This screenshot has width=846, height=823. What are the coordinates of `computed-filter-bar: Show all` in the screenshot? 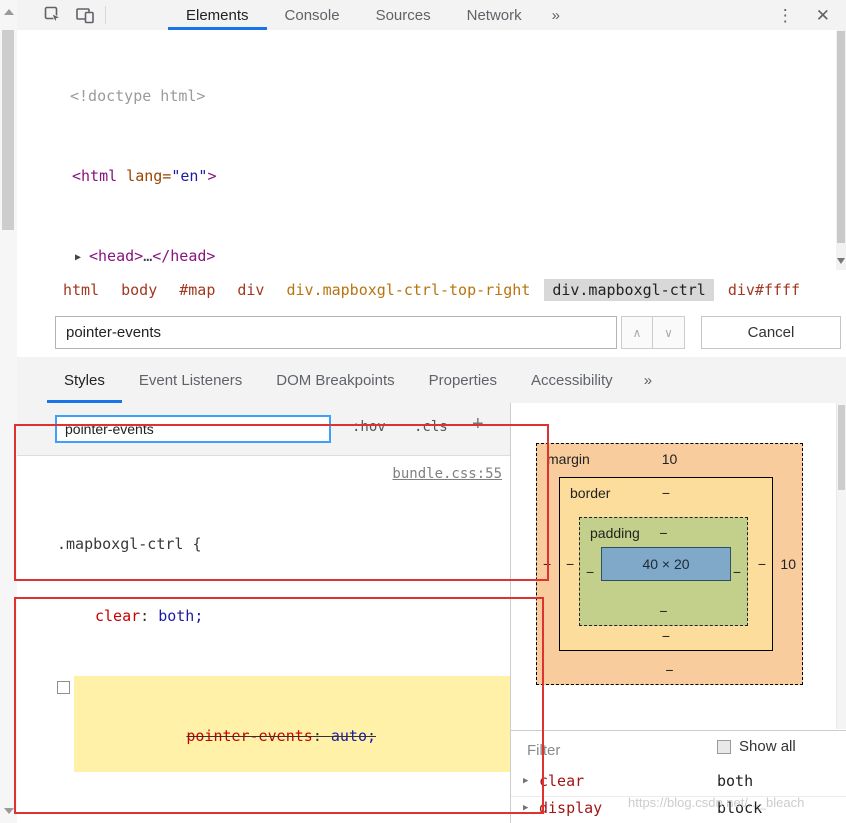 It's located at (678, 749).